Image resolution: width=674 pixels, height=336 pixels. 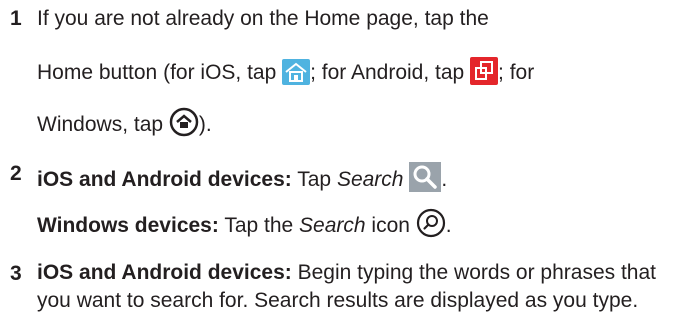 What do you see at coordinates (164, 179) in the screenshot?
I see `step-2-ios-label: iOS and Android devices:` at bounding box center [164, 179].